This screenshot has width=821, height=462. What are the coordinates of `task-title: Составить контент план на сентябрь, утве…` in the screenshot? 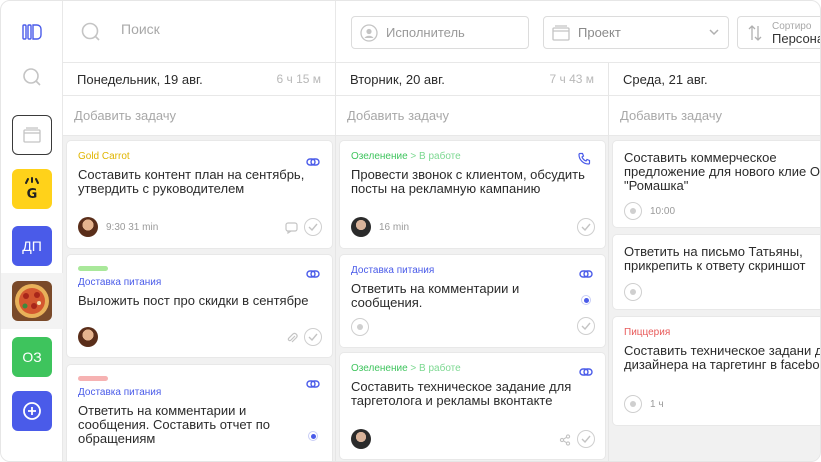 It's located at (191, 181).